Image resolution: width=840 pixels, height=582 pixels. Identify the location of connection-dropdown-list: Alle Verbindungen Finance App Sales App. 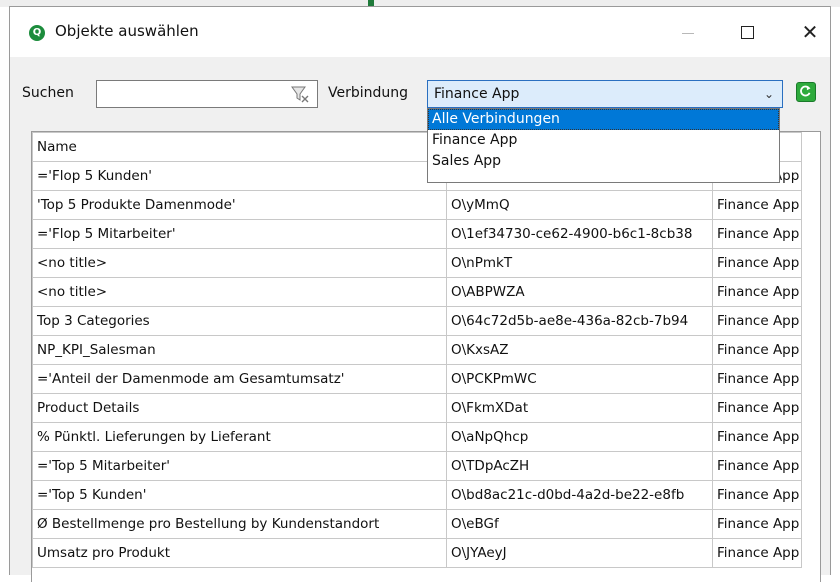
(603, 145).